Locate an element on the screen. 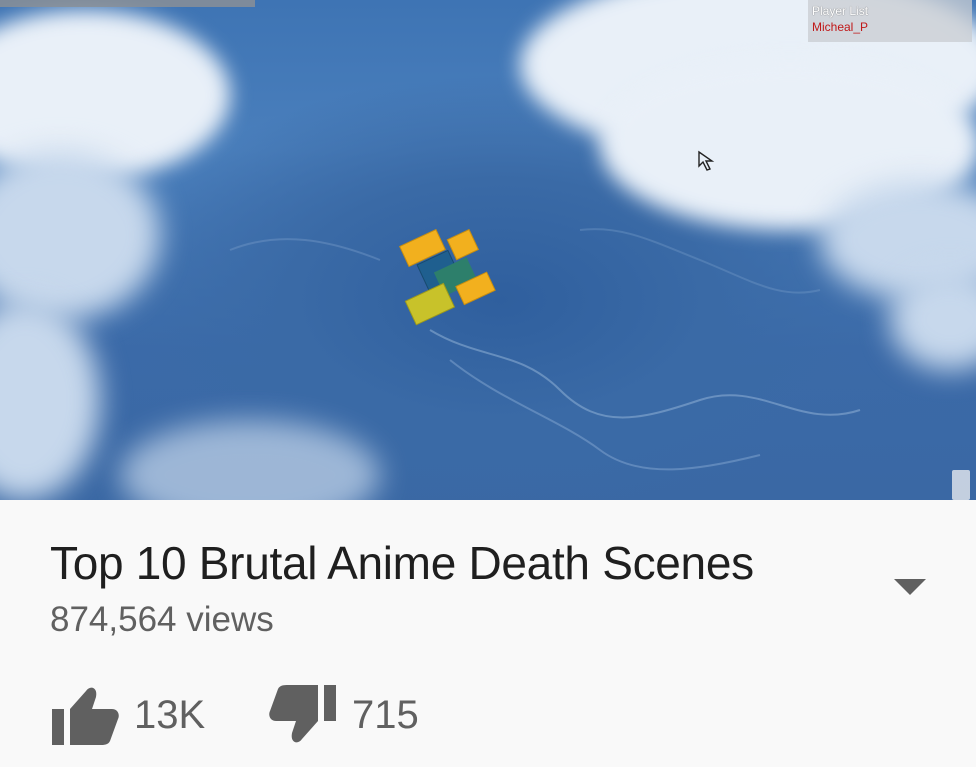 This screenshot has height=767, width=976. player-list-title: Player List is located at coordinates (840, 11).